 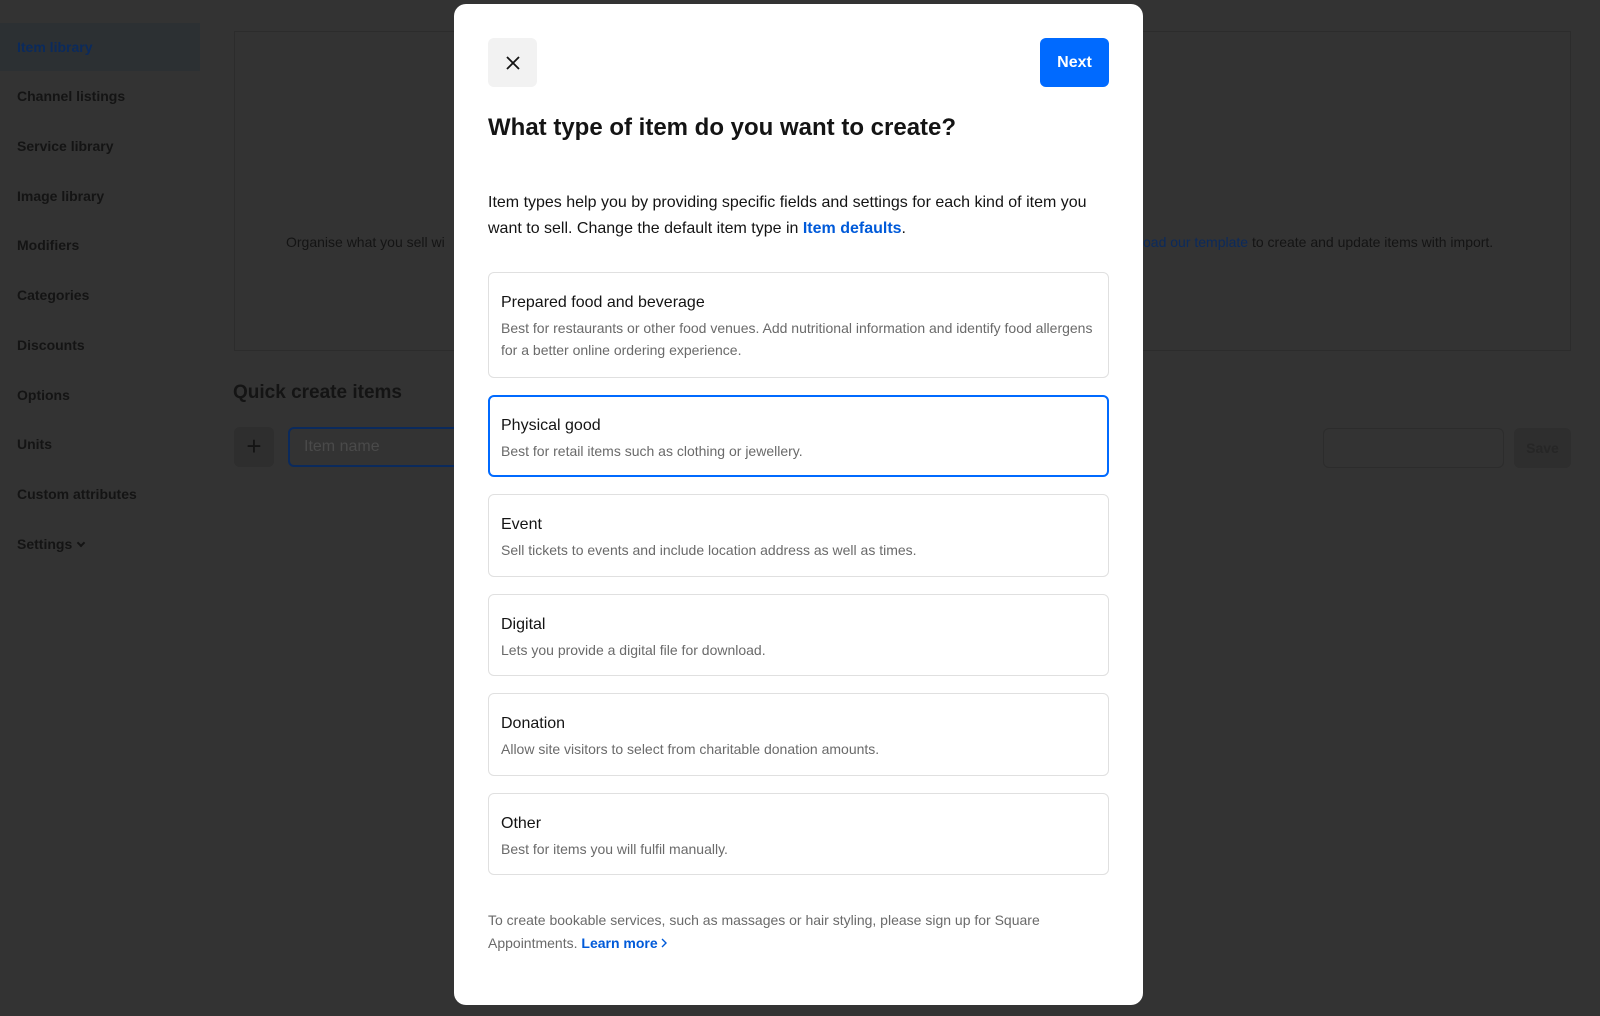 I want to click on sidebar-item-channel-listings: Channel listings, so click(x=100, y=96).